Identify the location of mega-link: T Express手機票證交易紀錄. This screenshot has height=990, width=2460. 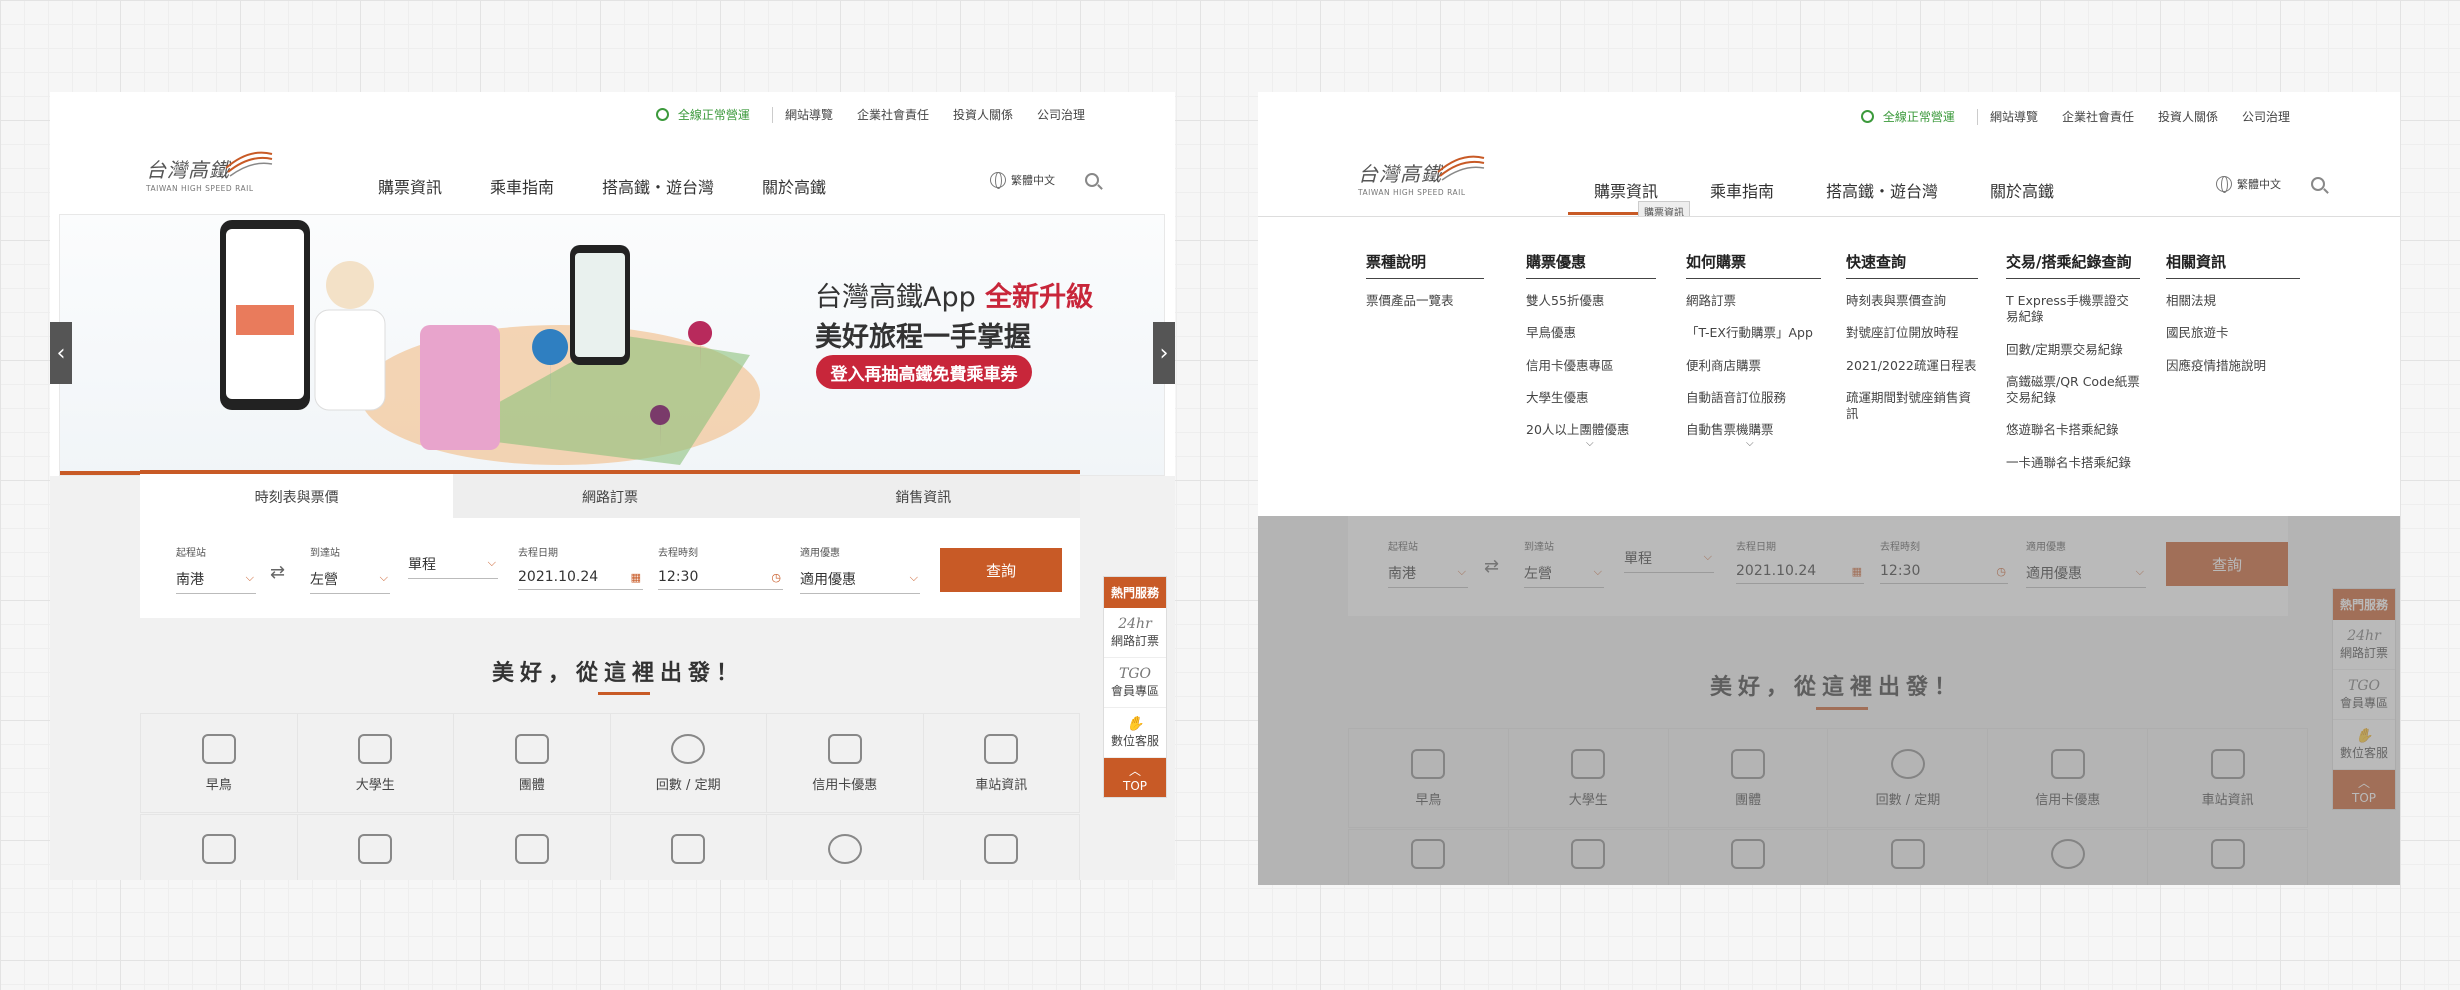
(2073, 309).